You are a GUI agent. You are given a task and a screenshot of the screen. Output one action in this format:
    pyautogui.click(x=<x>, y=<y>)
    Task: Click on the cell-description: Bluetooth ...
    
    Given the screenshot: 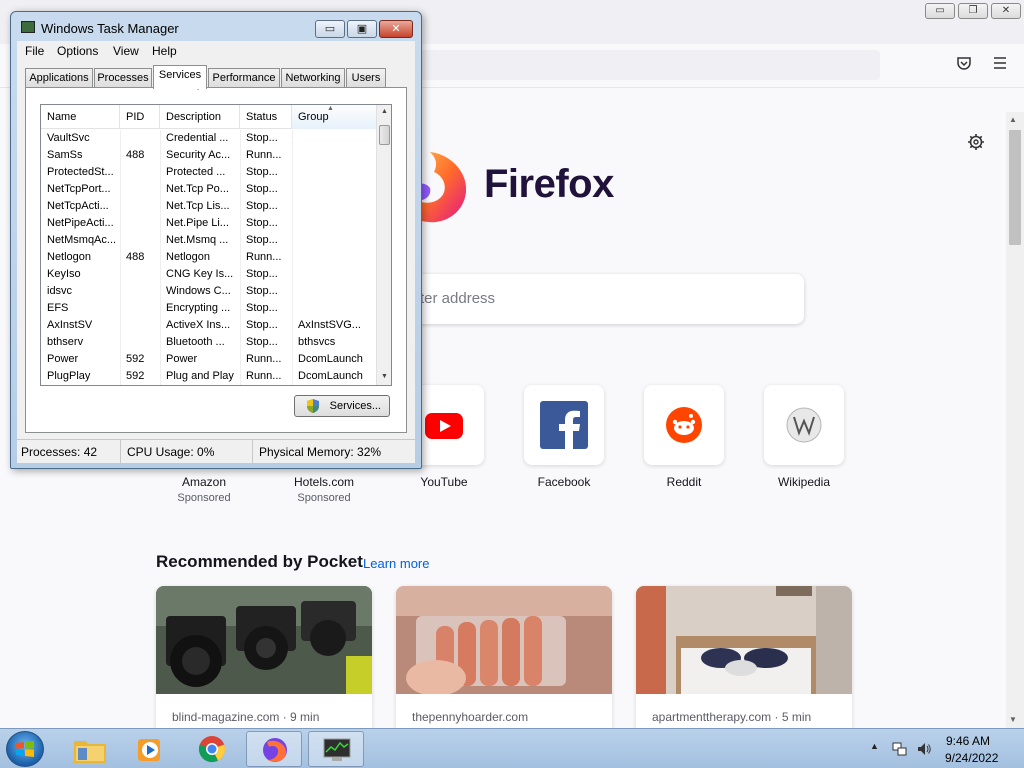 What is the action you would take?
    pyautogui.click(x=195, y=342)
    